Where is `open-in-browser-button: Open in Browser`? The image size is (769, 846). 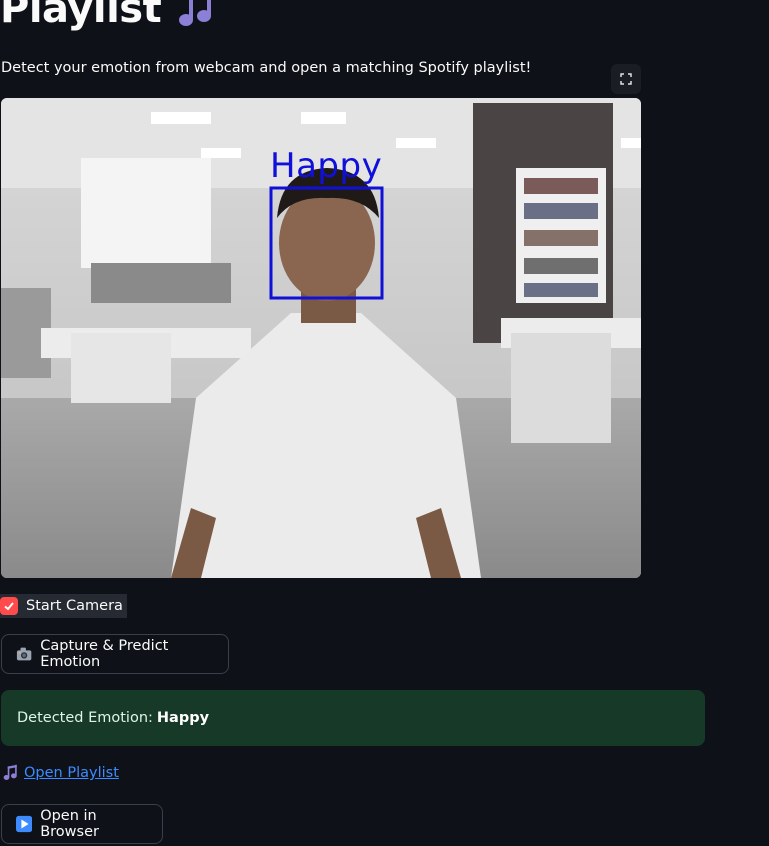
open-in-browser-button: Open in Browser is located at coordinates (82, 824).